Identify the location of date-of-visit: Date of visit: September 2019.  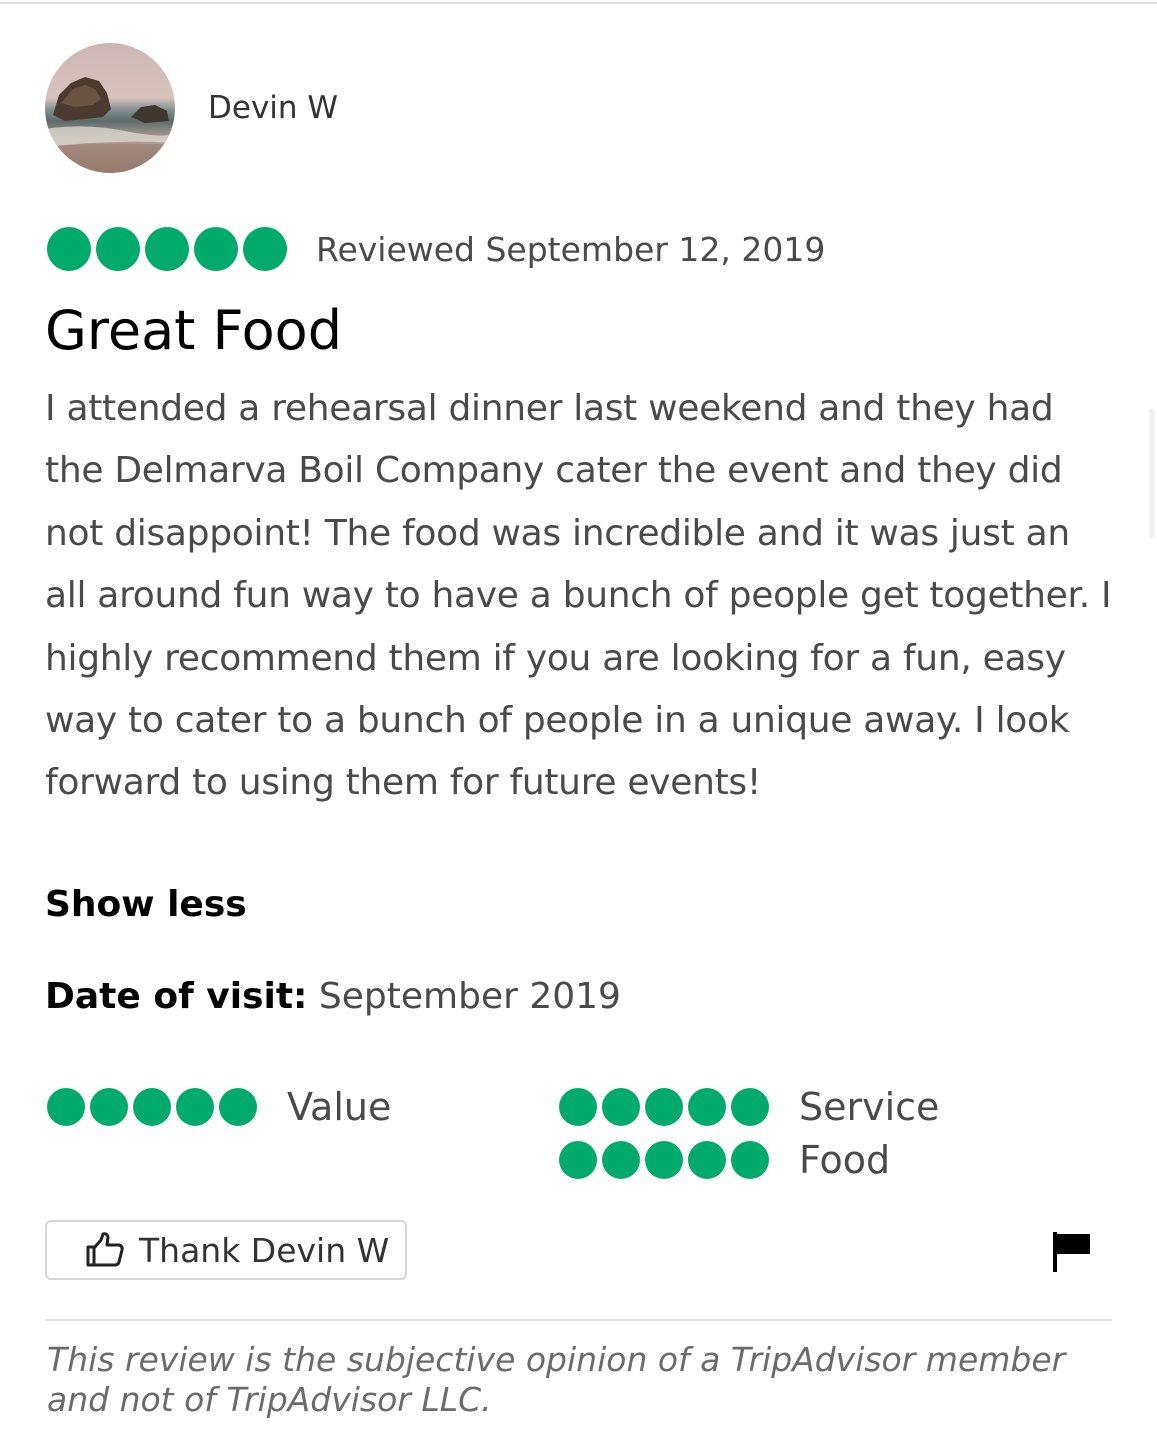
(333, 996).